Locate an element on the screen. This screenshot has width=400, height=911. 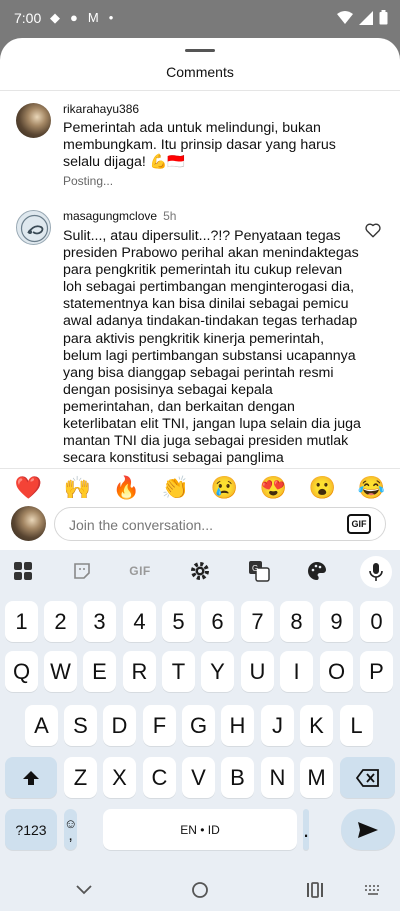
keyboard-switch-icon is located at coordinates (373, 890).